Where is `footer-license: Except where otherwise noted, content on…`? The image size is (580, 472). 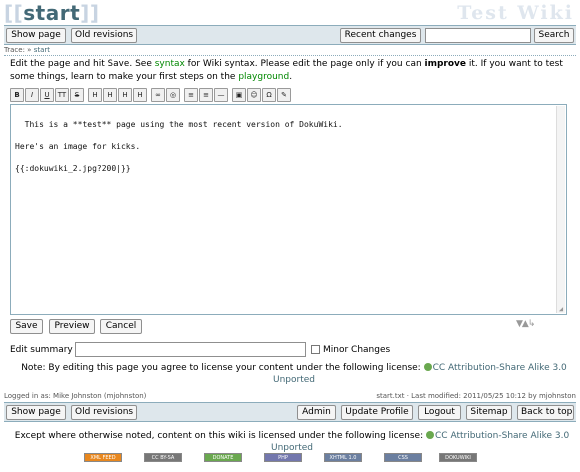 footer-license: Except where otherwise noted, content on… is located at coordinates (292, 442).